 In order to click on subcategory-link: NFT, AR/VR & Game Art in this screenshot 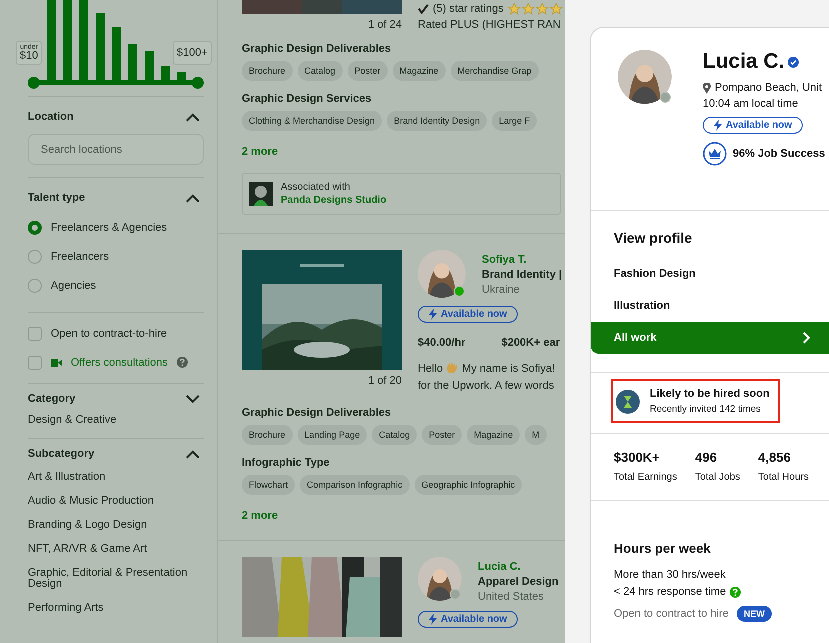, I will do `click(116, 550)`.